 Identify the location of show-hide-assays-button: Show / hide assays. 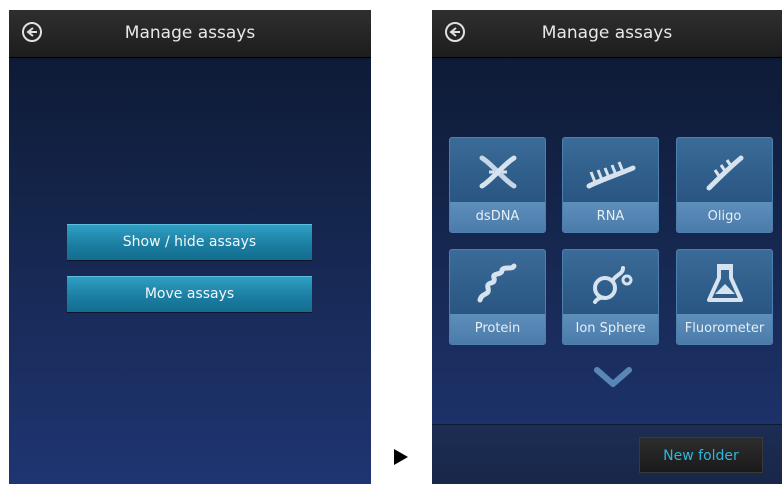
(189, 242).